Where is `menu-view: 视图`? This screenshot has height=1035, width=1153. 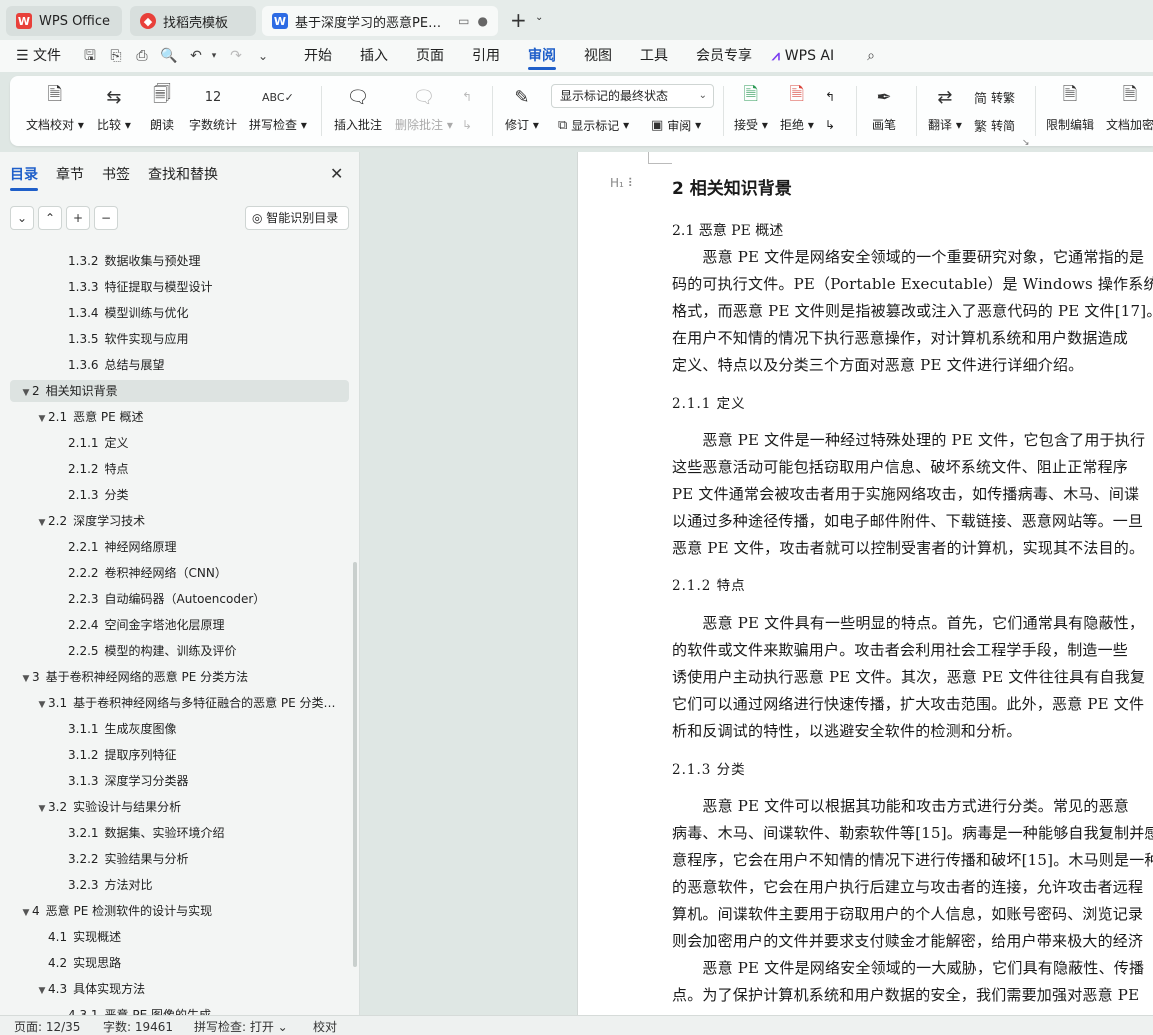 menu-view: 视图 is located at coordinates (598, 56).